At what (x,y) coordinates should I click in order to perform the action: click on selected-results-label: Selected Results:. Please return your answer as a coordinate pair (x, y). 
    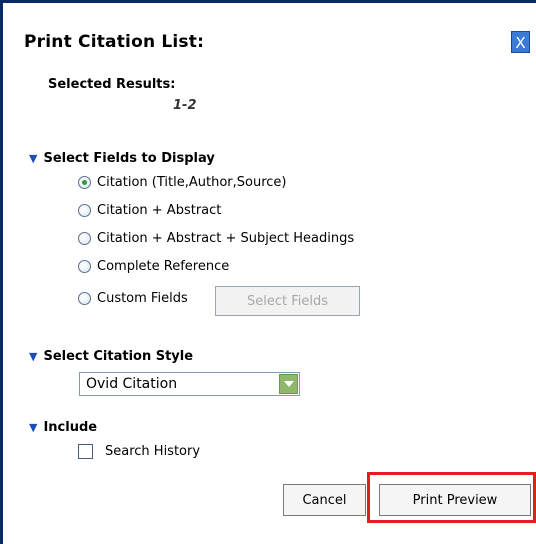
    Looking at the image, I should click on (112, 84).